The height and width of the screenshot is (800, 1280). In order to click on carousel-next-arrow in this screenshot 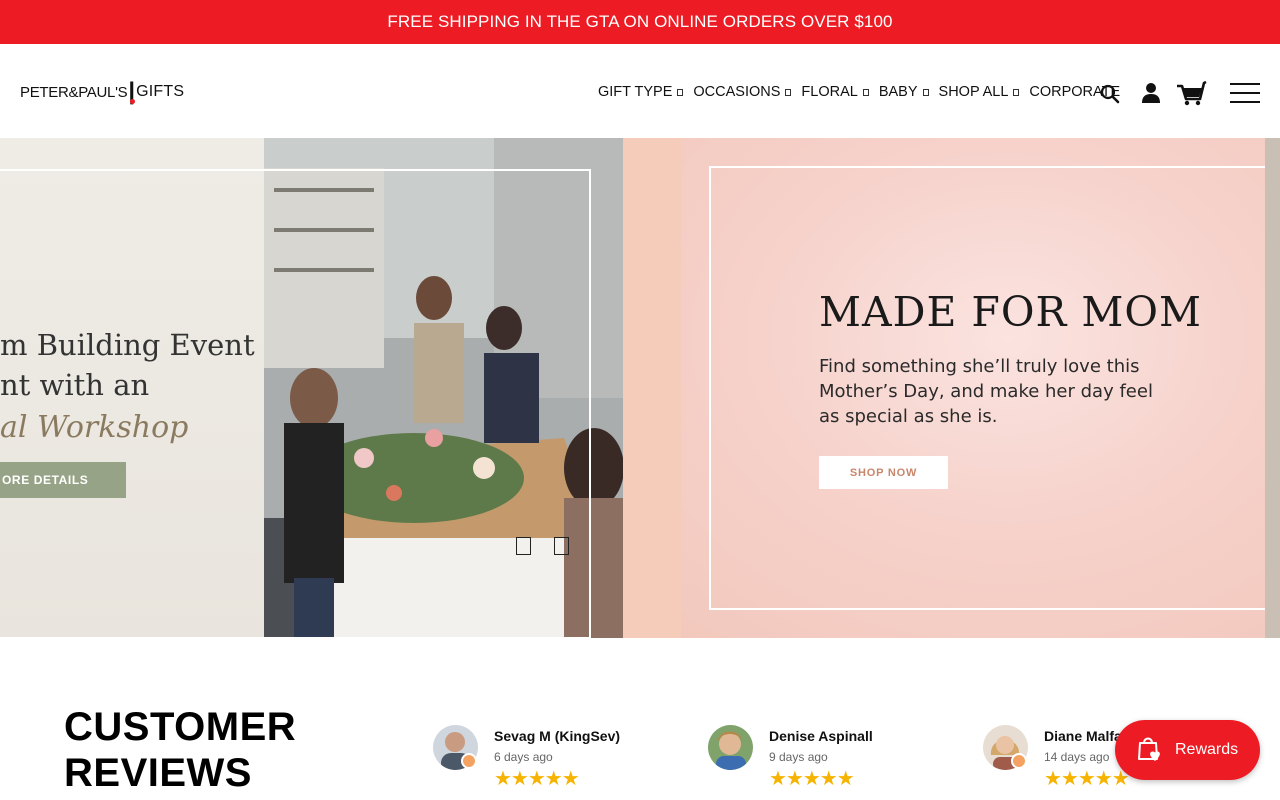, I will do `click(561, 546)`.